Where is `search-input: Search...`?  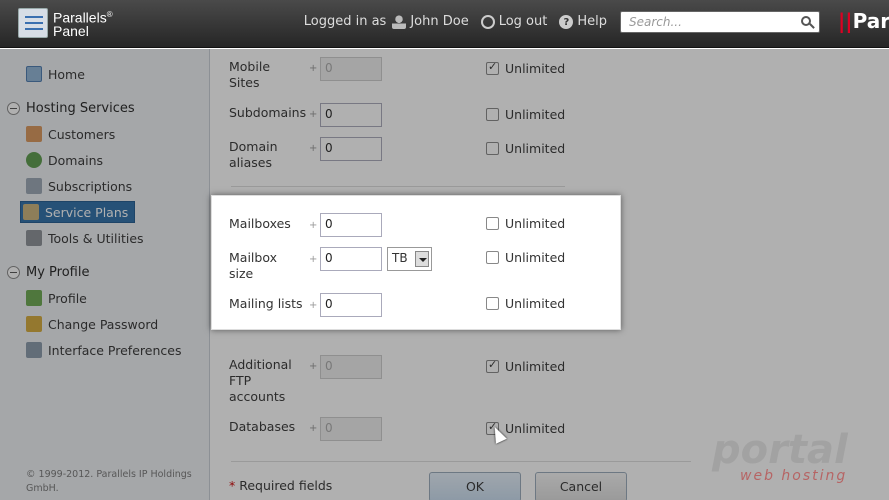
search-input: Search... is located at coordinates (720, 22).